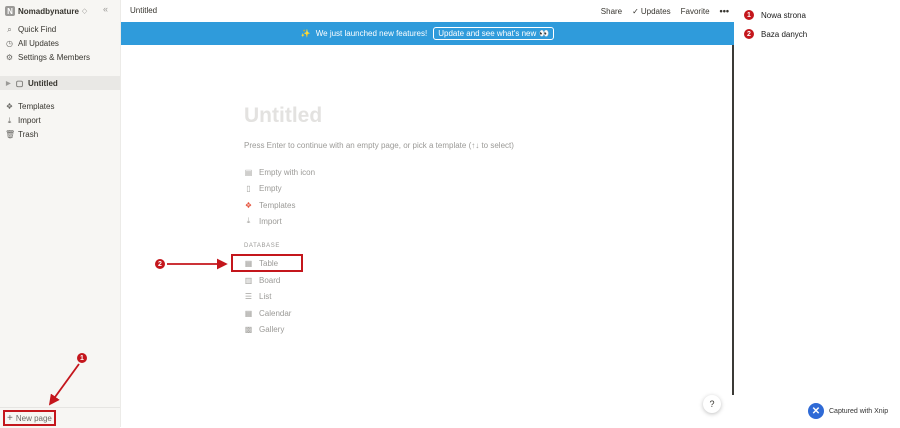 The height and width of the screenshot is (428, 900). I want to click on xnip-watermark: ✕ Captured with Xnip, so click(848, 411).